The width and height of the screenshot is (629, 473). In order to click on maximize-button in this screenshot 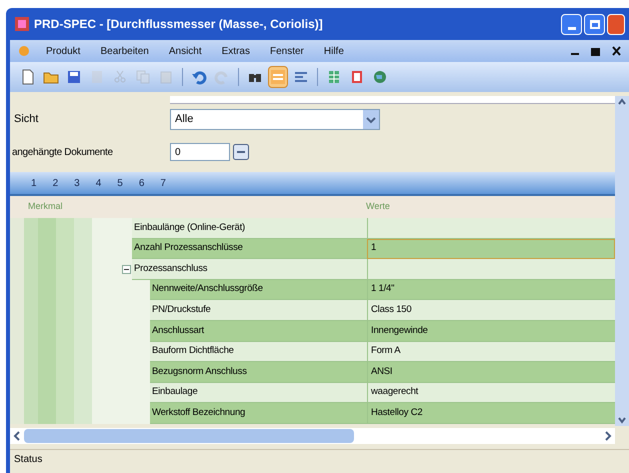, I will do `click(594, 24)`.